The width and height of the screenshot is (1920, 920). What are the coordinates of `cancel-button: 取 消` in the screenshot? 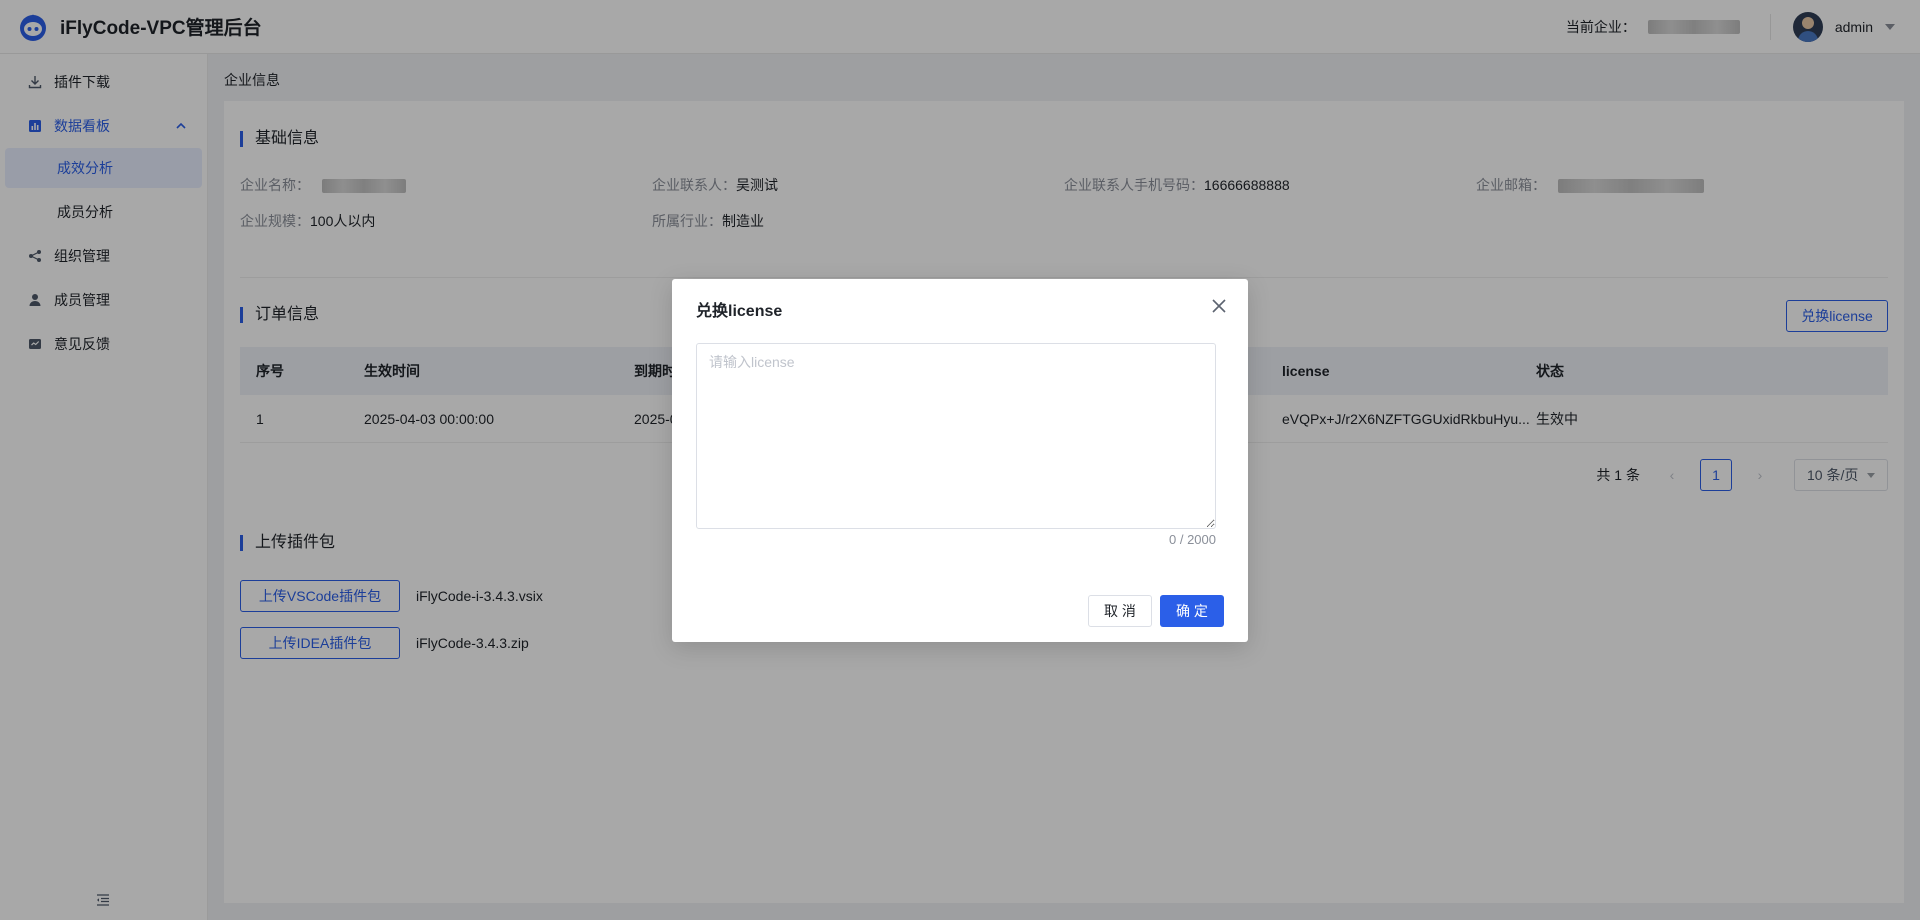 It's located at (1120, 611).